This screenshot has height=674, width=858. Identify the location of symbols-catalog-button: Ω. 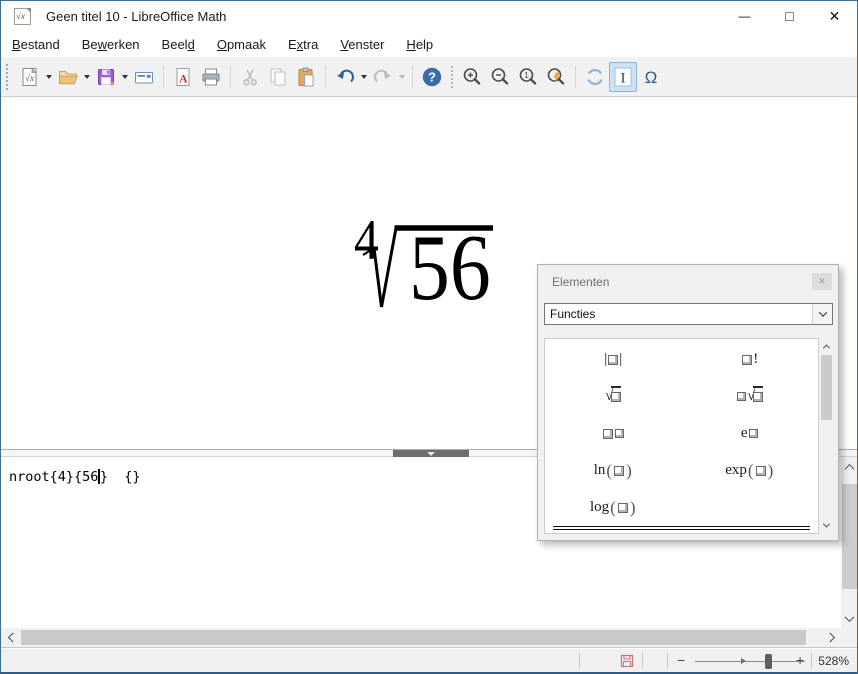
(651, 77).